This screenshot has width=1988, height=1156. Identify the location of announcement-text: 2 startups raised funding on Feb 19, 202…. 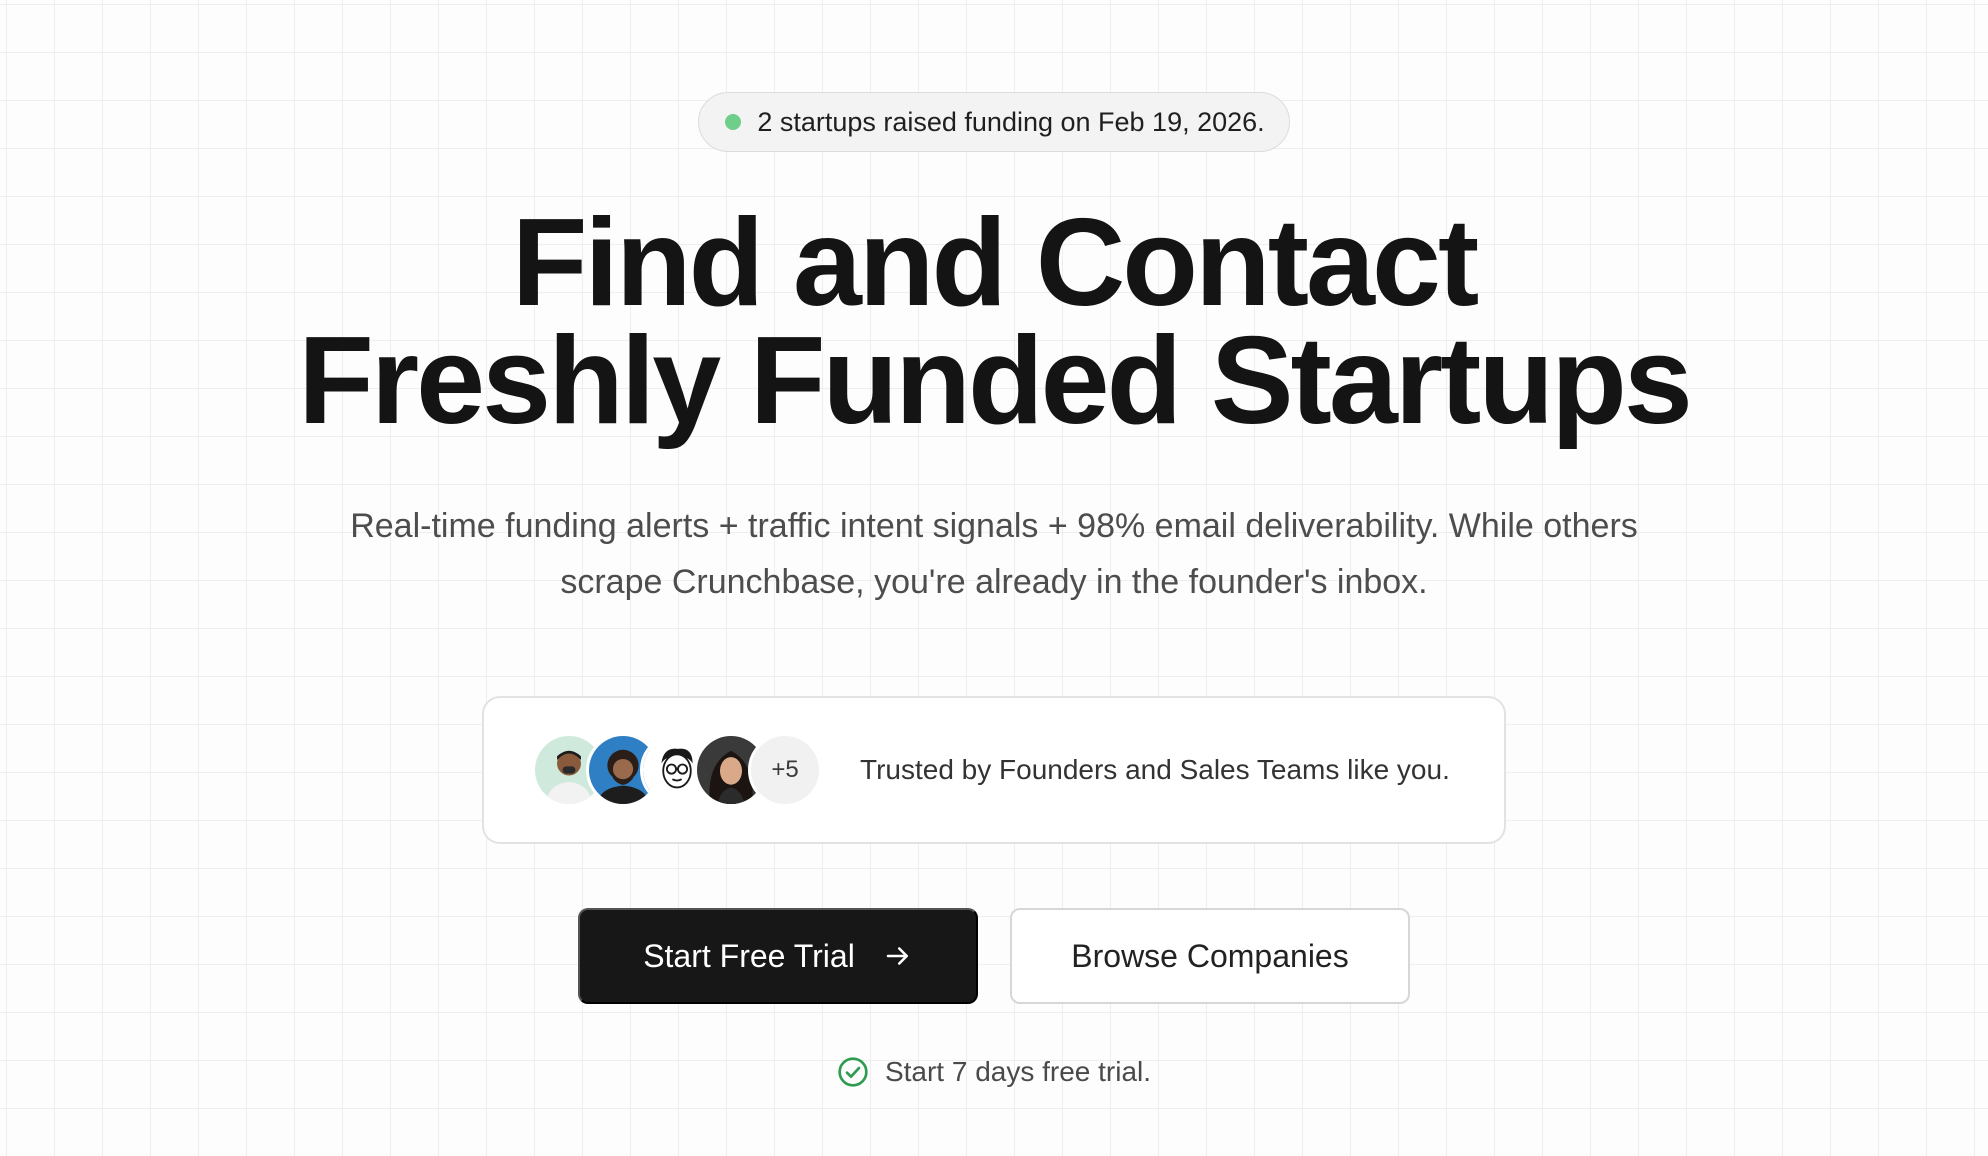
(1011, 121).